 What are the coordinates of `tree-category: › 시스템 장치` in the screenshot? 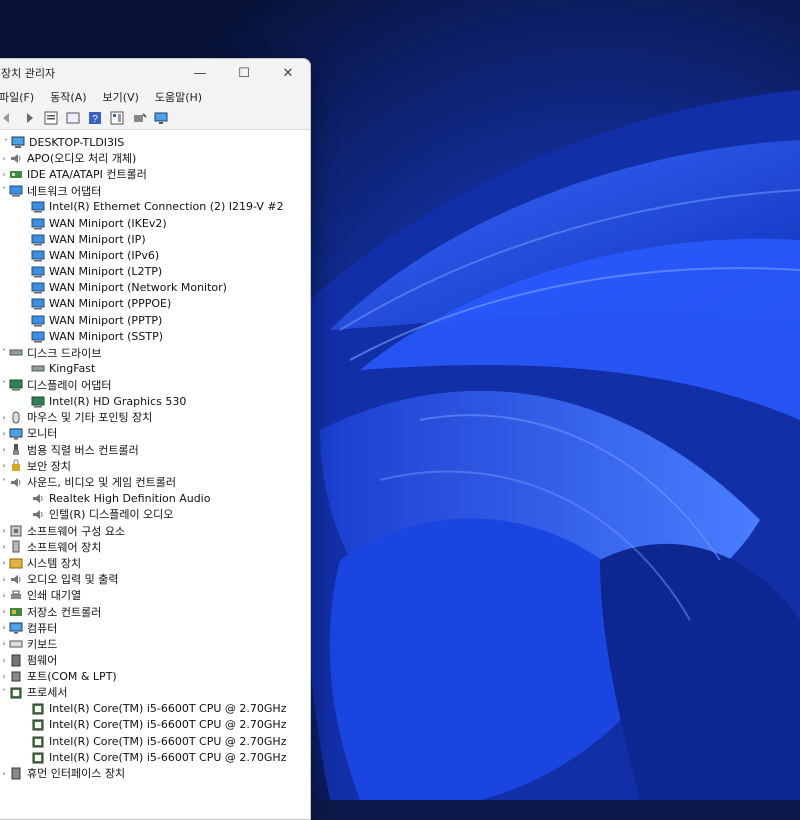 It's located at (155, 563).